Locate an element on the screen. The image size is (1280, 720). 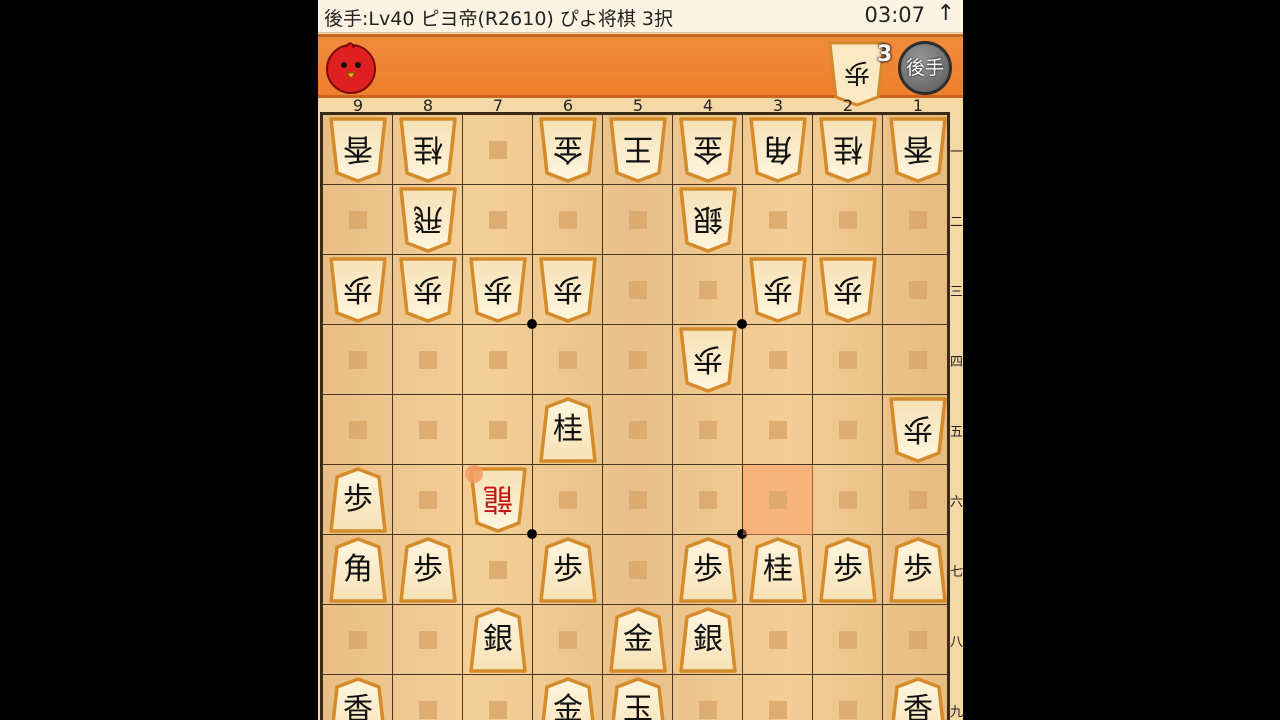
board-square: 角 is located at coordinates (358, 570).